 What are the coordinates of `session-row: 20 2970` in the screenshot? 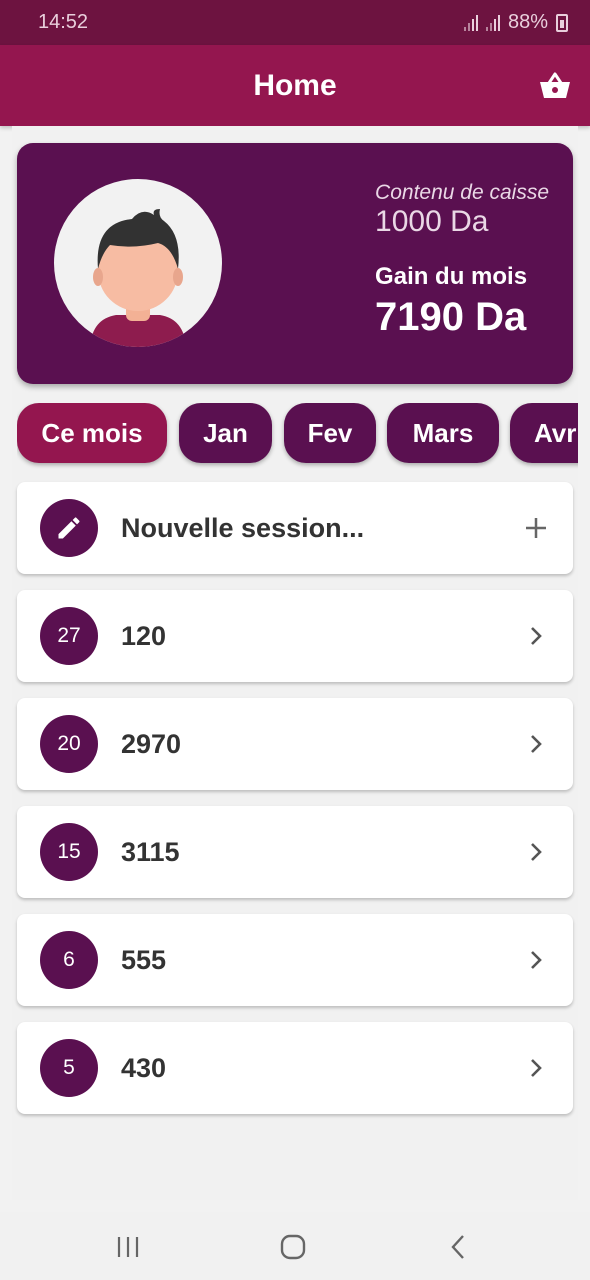 It's located at (295, 744).